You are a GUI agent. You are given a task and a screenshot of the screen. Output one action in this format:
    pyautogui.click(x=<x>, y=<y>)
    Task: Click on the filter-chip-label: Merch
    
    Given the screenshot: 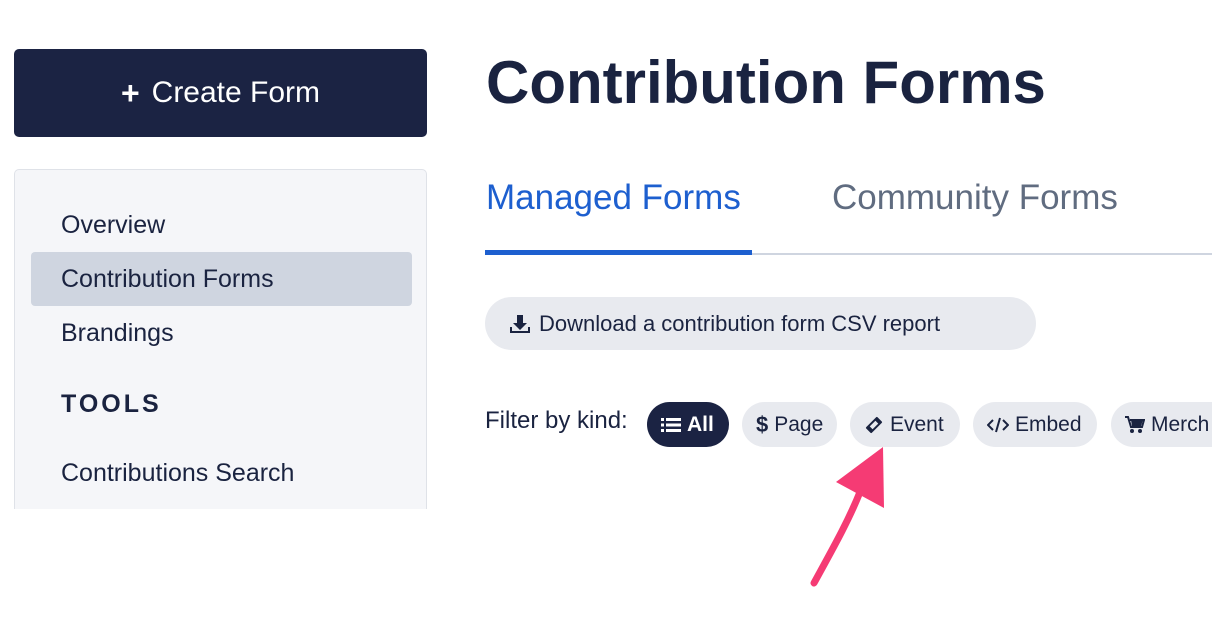 What is the action you would take?
    pyautogui.click(x=1180, y=424)
    